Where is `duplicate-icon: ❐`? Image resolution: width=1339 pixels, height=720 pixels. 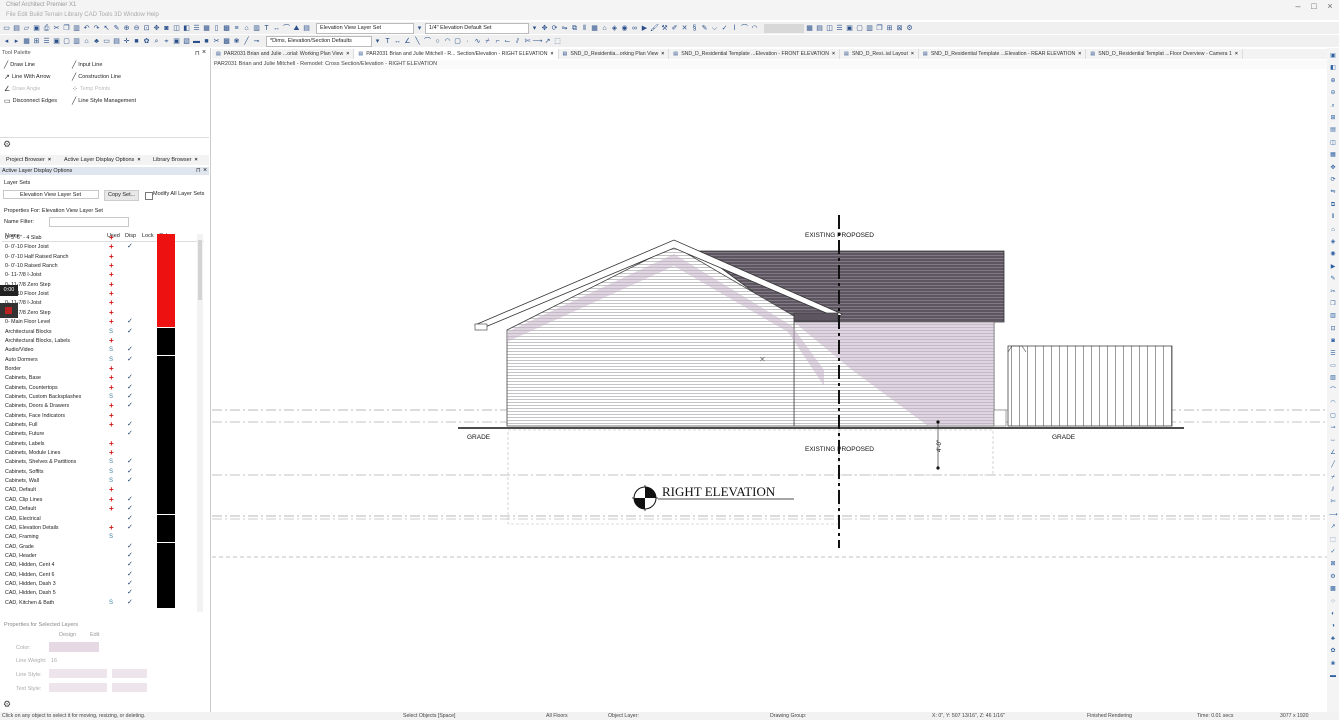
duplicate-icon: ❐ is located at coordinates (1333, 304).